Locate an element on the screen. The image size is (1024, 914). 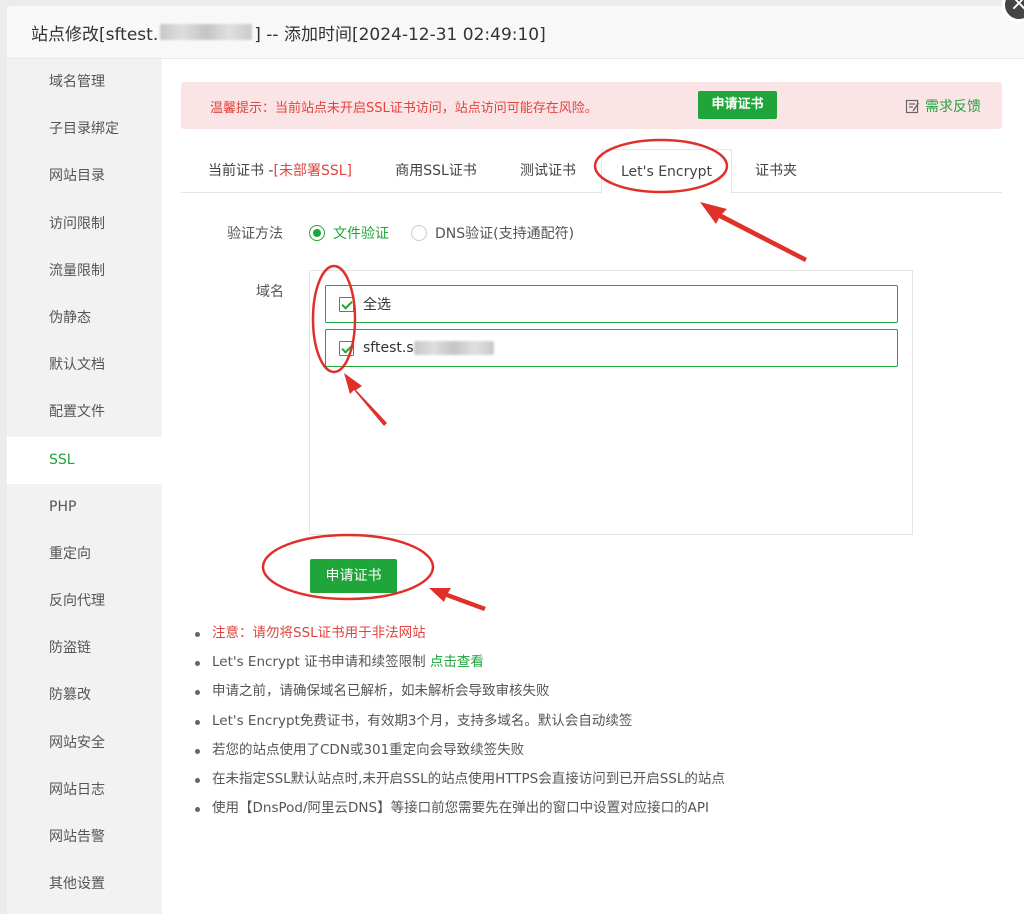
tab-current-cert-status: [未部署SSL] is located at coordinates (313, 171).